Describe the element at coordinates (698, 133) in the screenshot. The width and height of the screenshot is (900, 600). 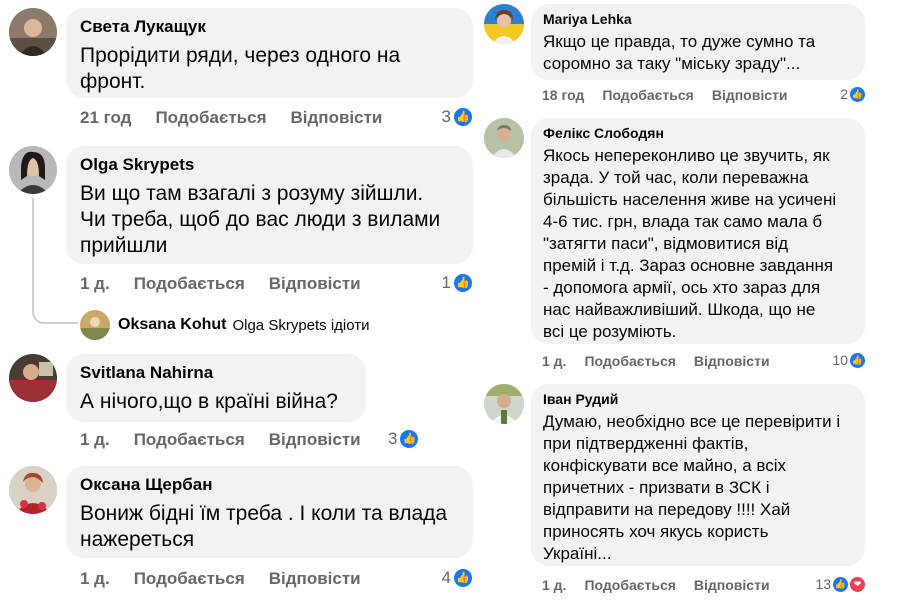
I see `comment-author: Фелікс Слободян` at that location.